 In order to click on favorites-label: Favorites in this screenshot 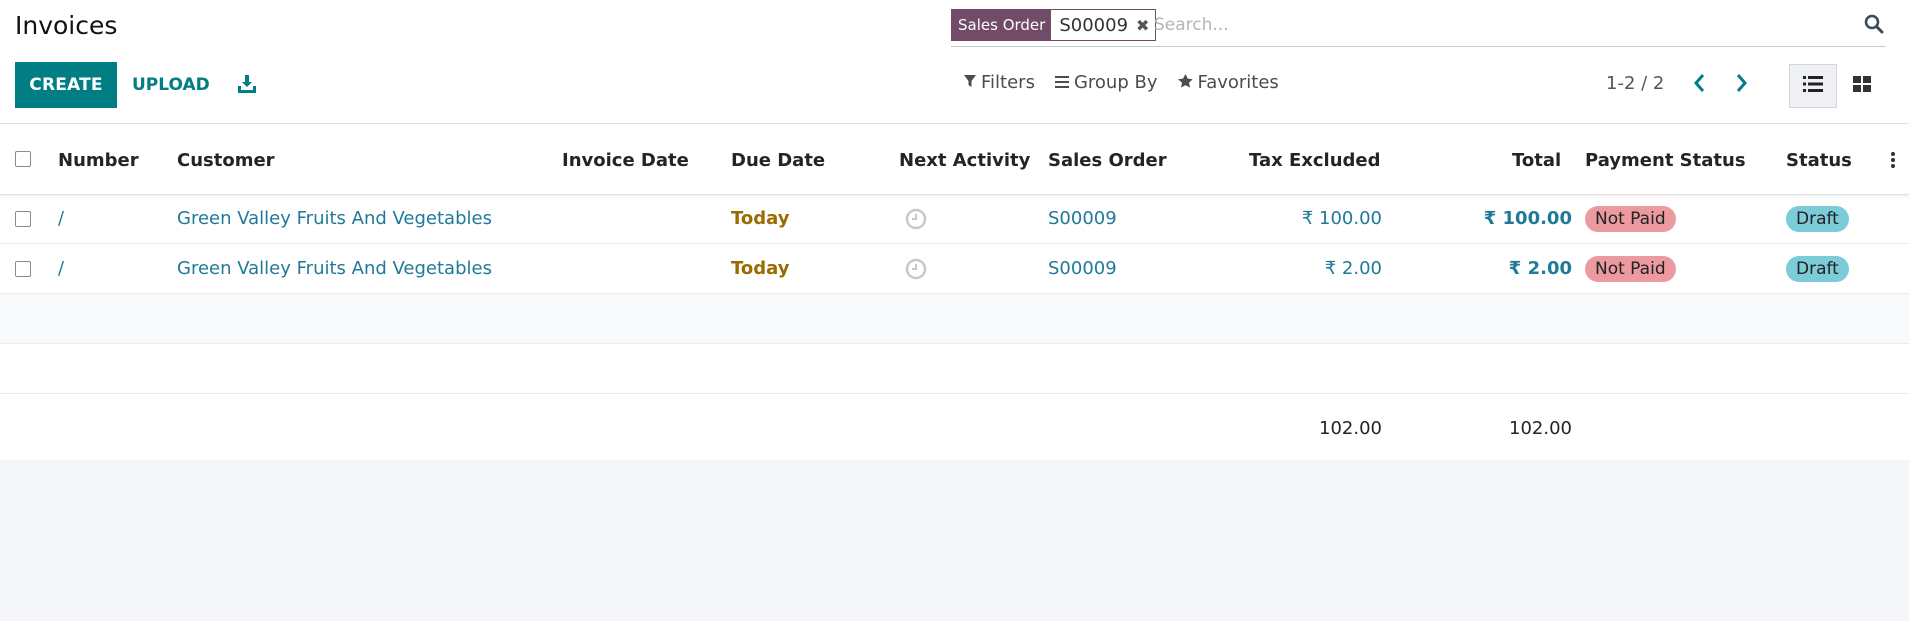, I will do `click(1238, 82)`.